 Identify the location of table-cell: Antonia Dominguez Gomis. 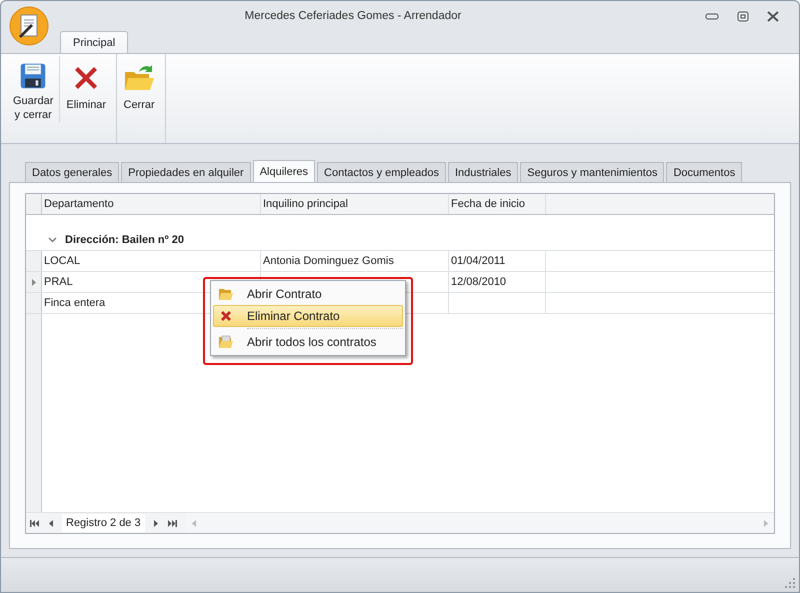
(328, 261).